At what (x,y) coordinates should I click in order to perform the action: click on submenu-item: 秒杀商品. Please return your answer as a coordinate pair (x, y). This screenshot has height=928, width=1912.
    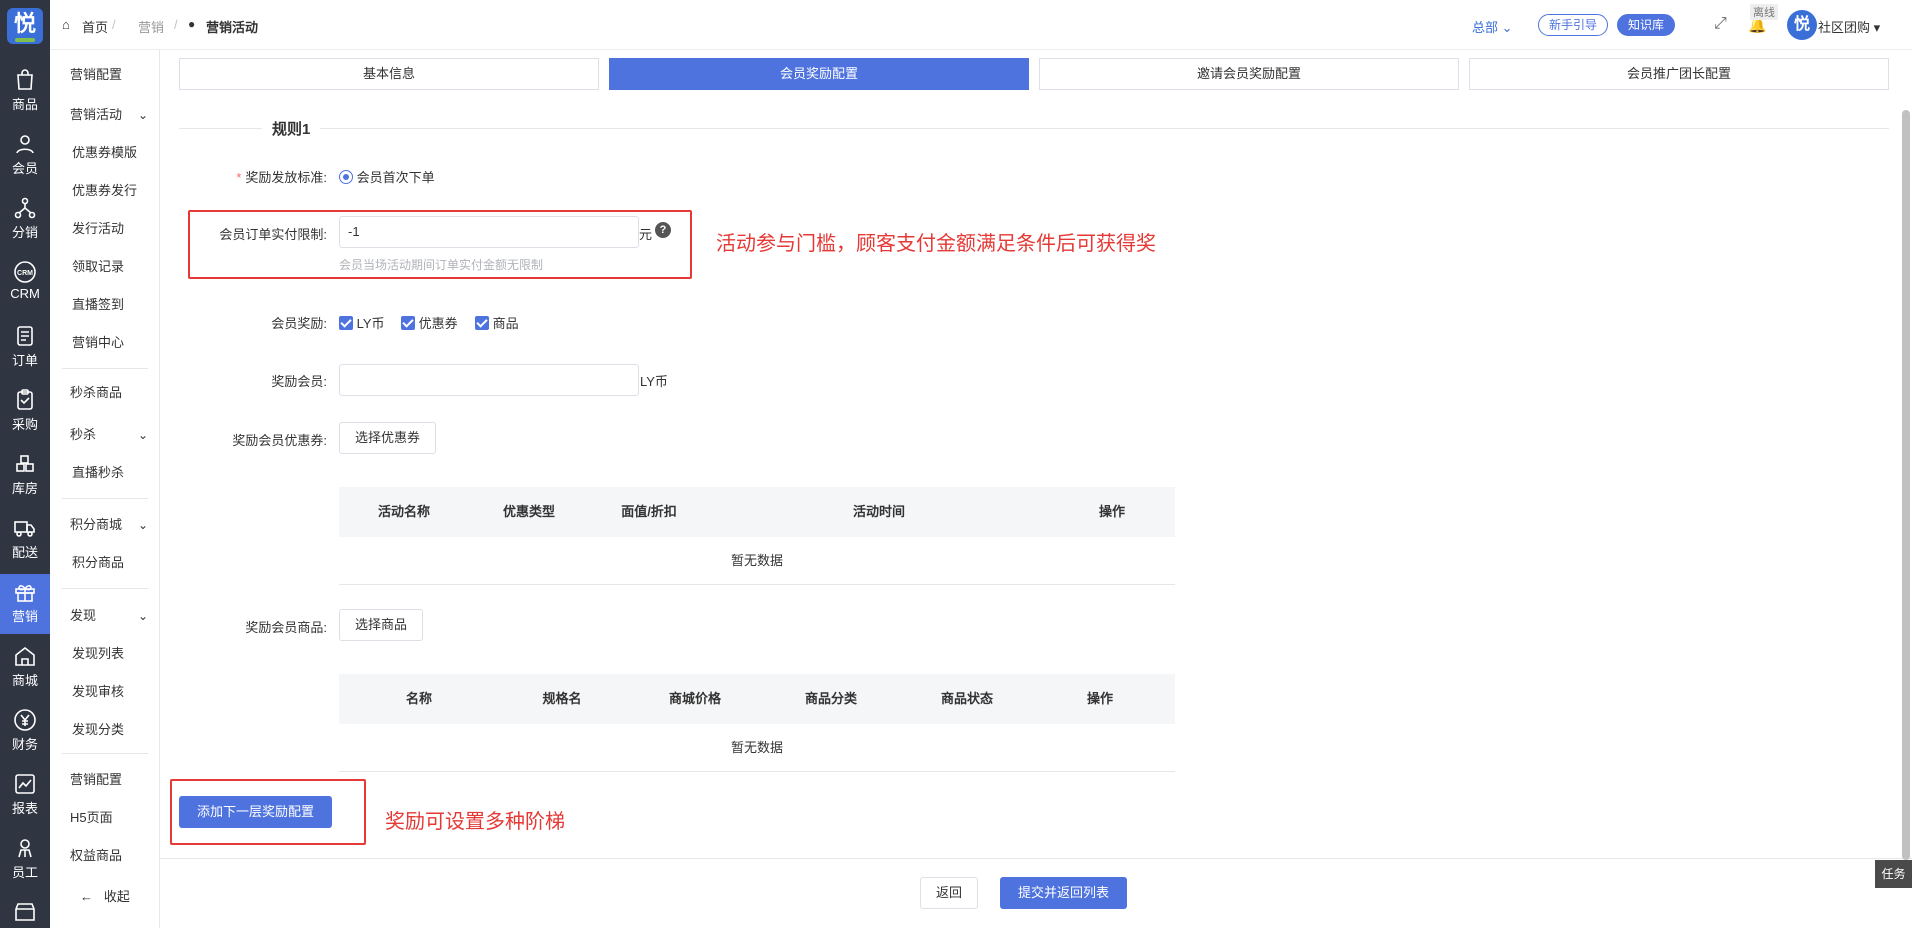
    Looking at the image, I should click on (105, 393).